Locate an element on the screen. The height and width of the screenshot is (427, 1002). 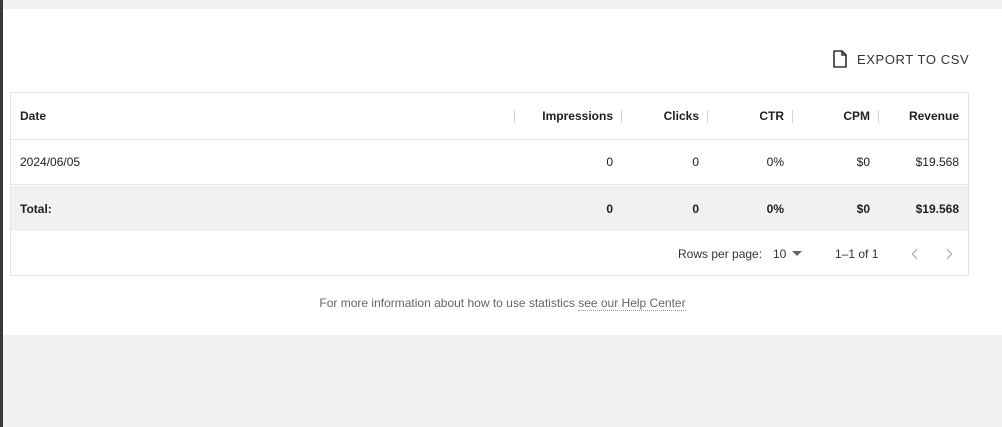
rows-per-page-value: 10 is located at coordinates (780, 254).